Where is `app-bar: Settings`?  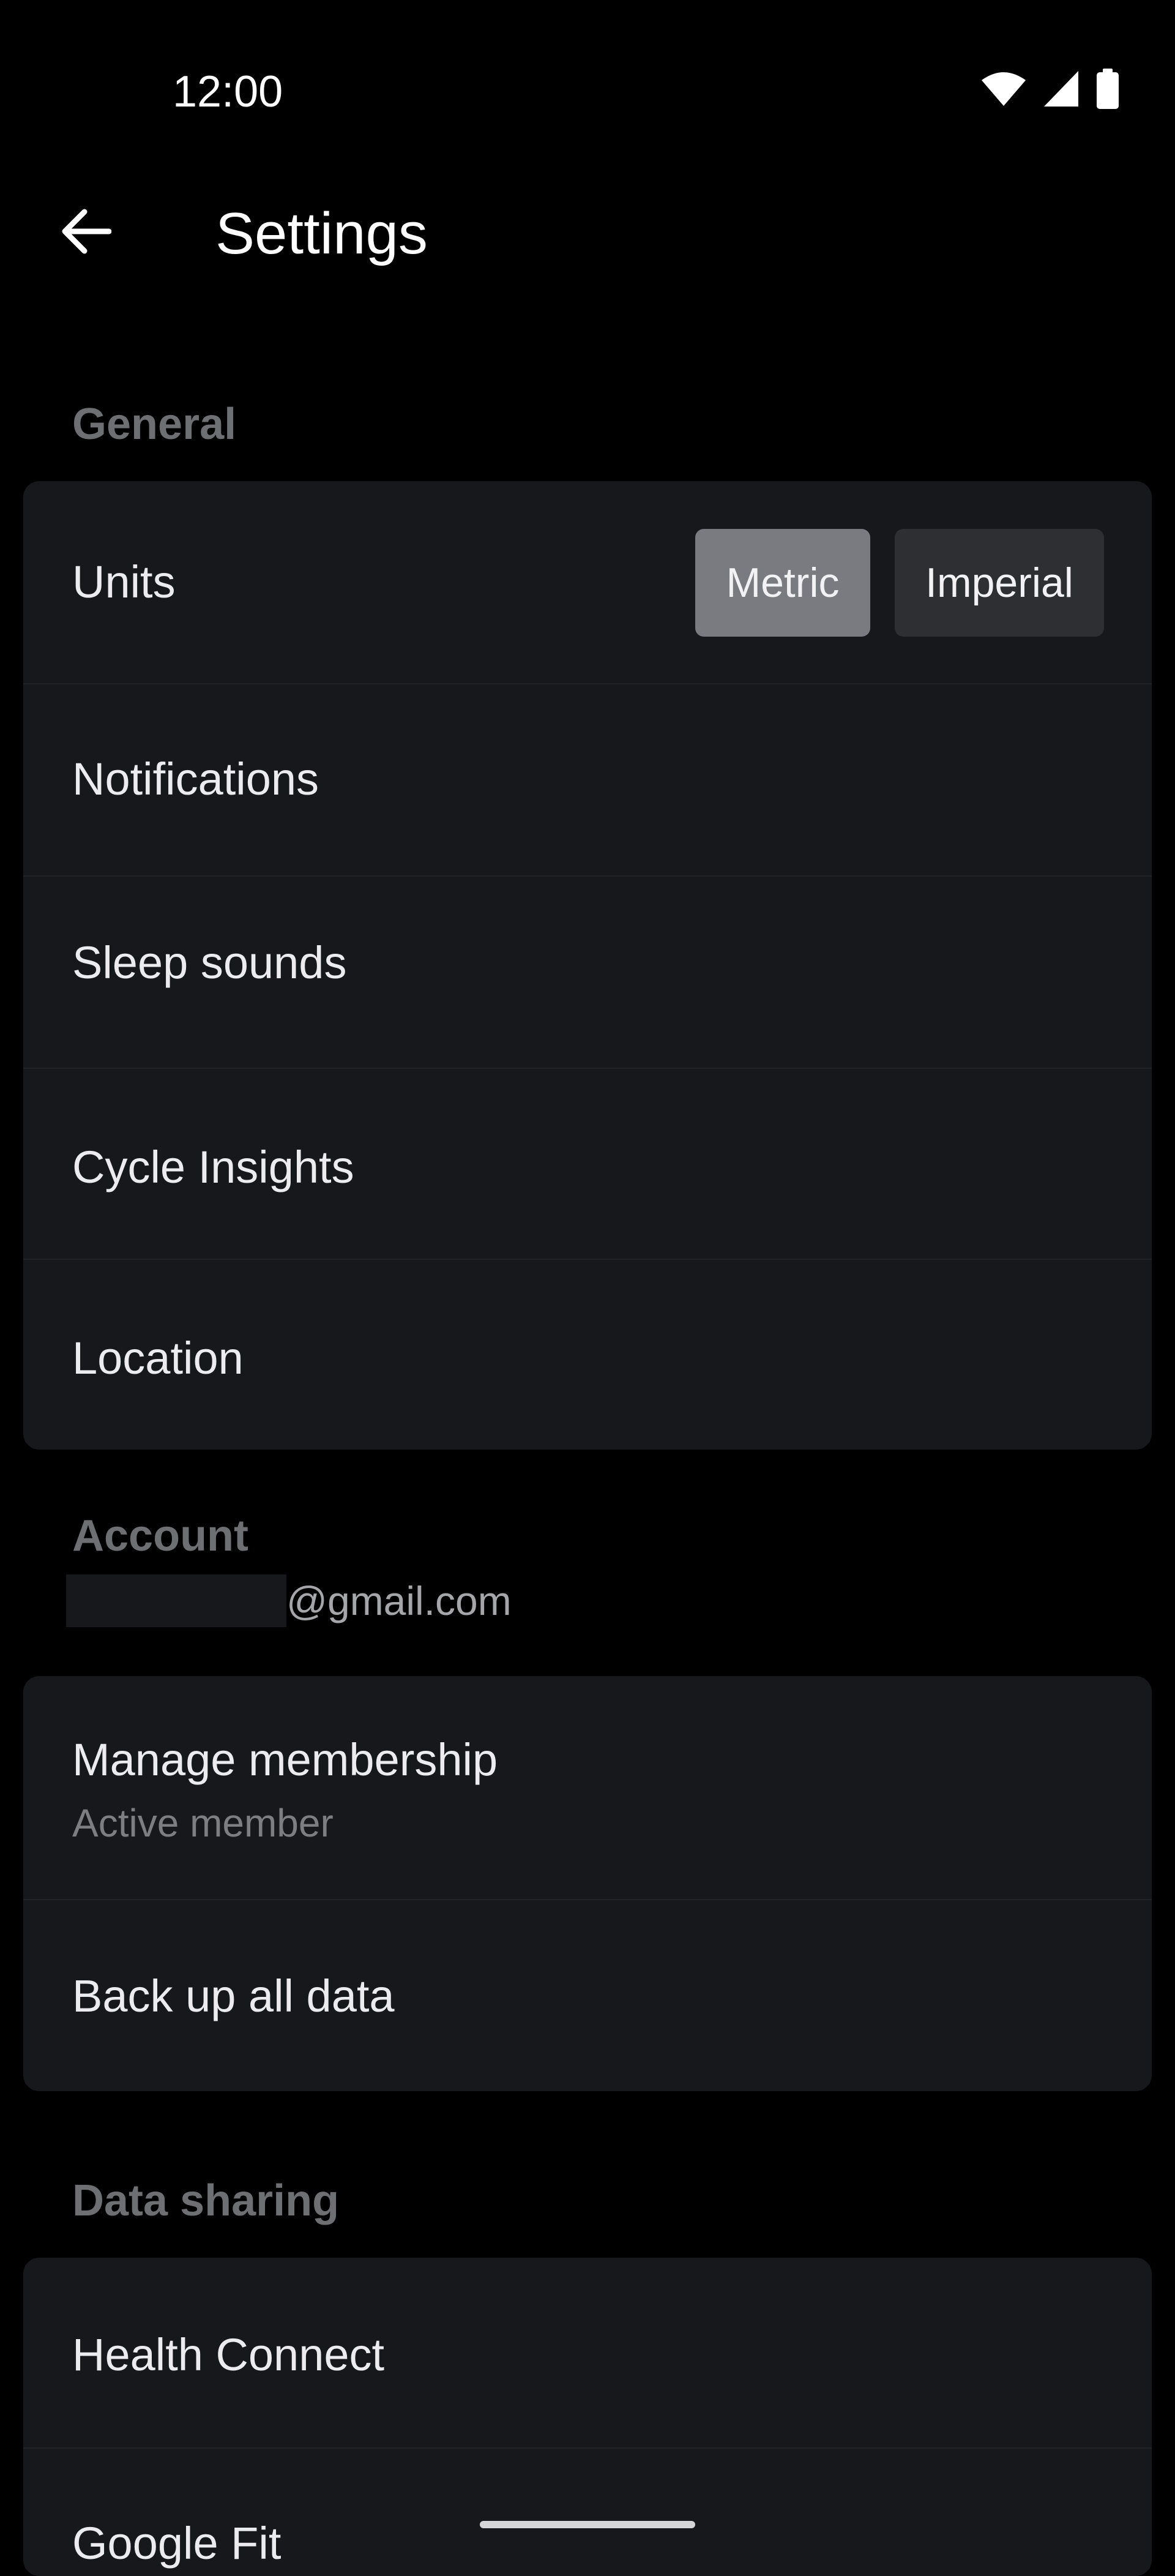
app-bar: Settings is located at coordinates (587, 233).